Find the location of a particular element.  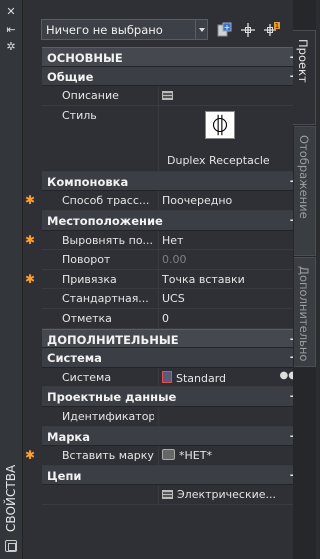

circuits-editor-icon is located at coordinates (167, 495).